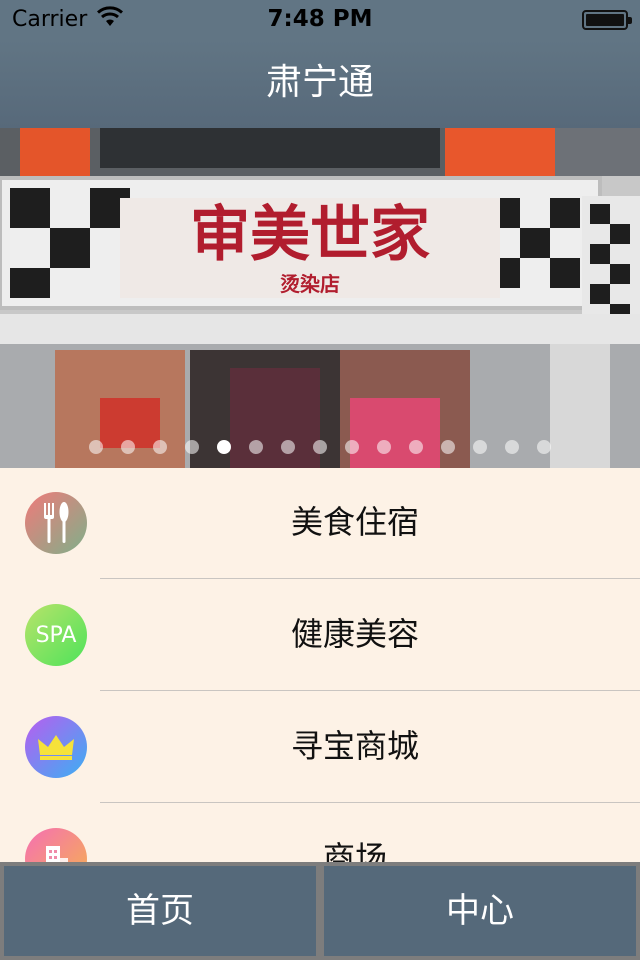 The width and height of the screenshot is (640, 960). I want to click on spa-icon: SPA, so click(56, 635).